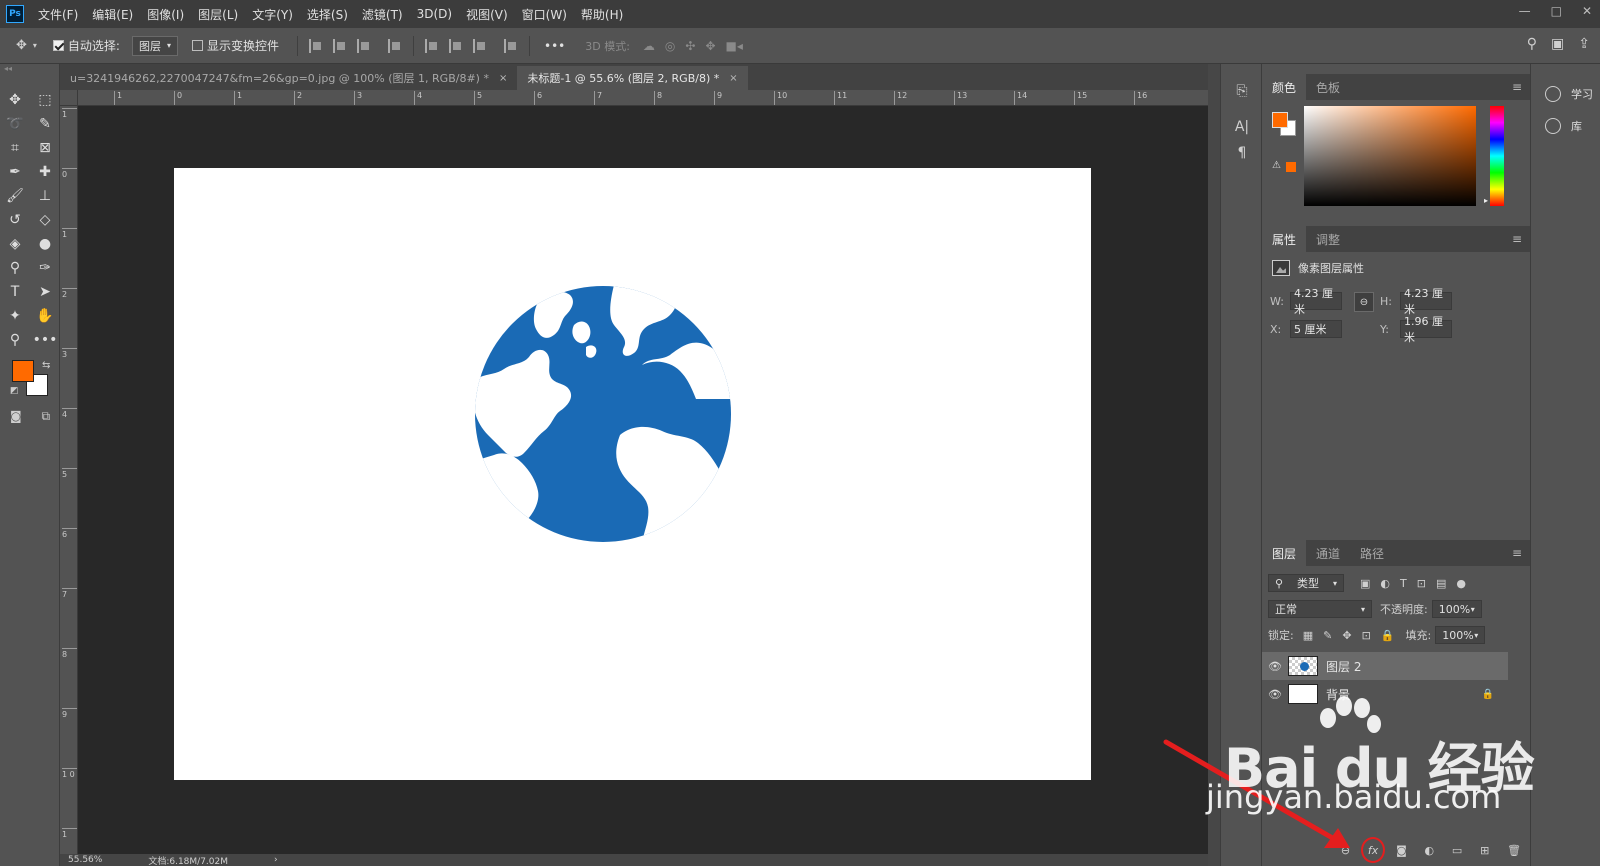 The height and width of the screenshot is (866, 1600). Describe the element at coordinates (1385, 694) in the screenshot. I see `layer-row-background: 👁 背景 🔒` at that location.